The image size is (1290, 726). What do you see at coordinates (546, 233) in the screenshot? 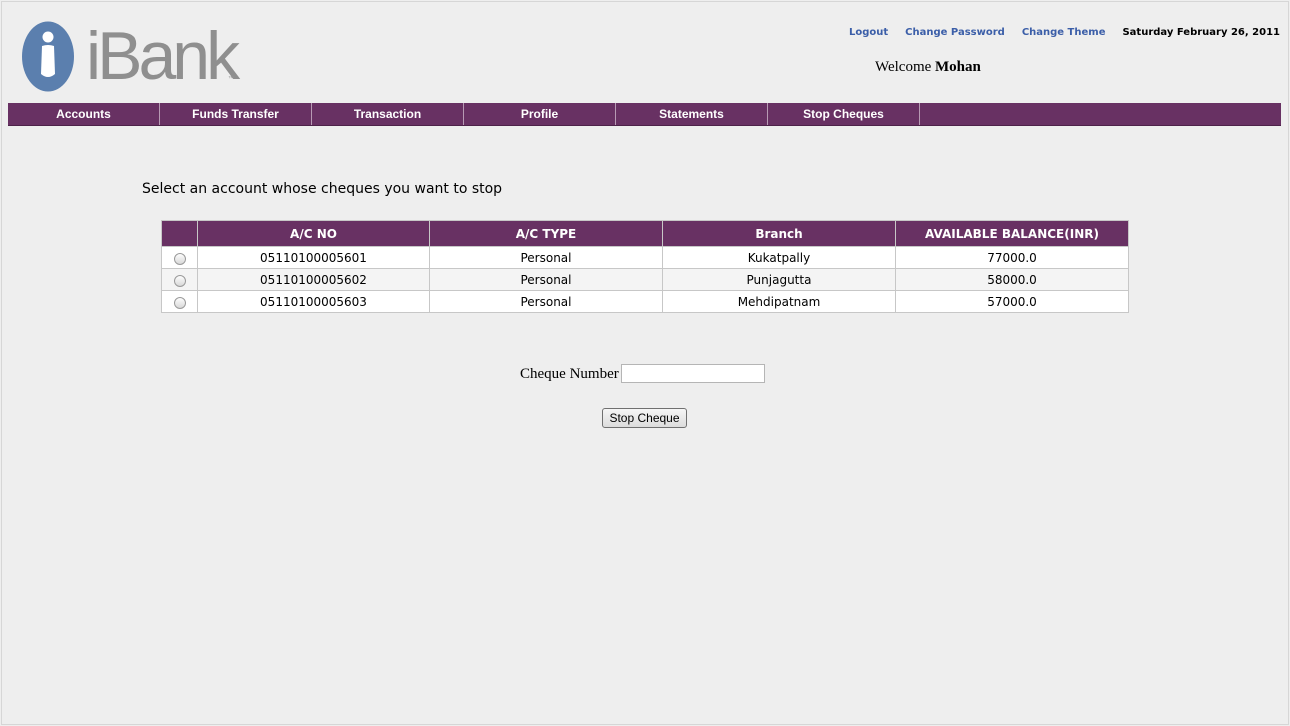
I see `ac-type-header: A/C TYPE` at bounding box center [546, 233].